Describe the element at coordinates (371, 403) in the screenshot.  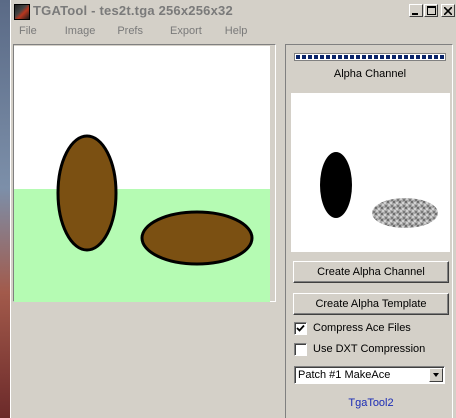
I see `tgatool2-link: TgaTool2` at that location.